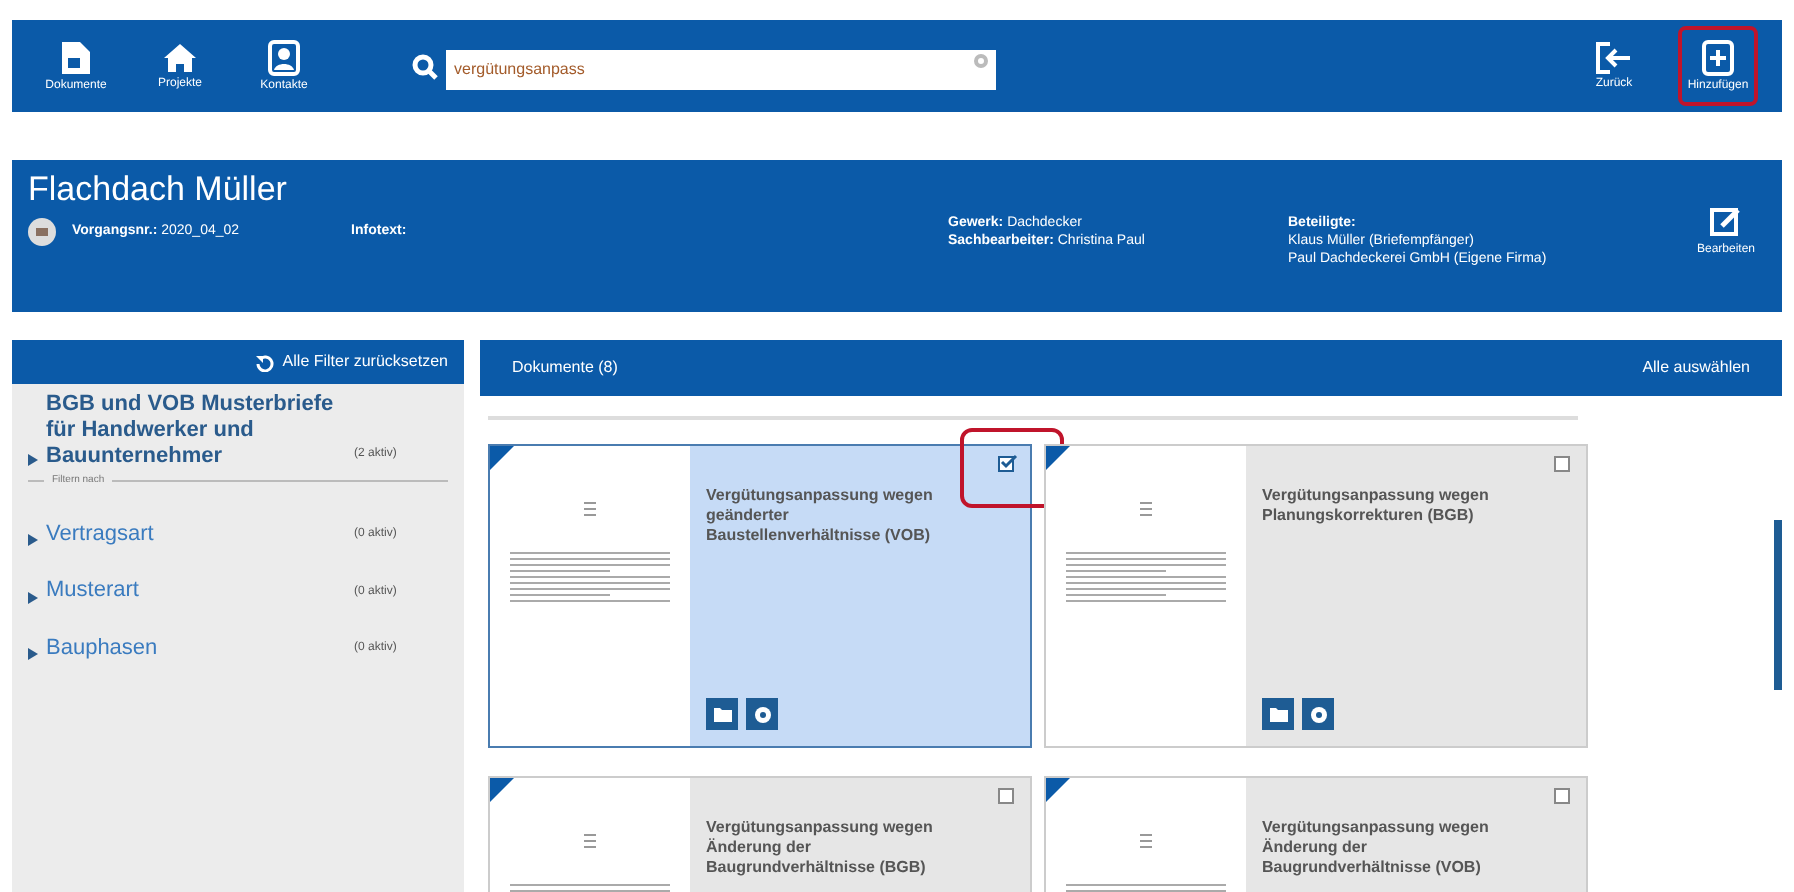 The width and height of the screenshot is (1794, 892). Describe the element at coordinates (42, 232) in the screenshot. I see `archive-icon` at that location.